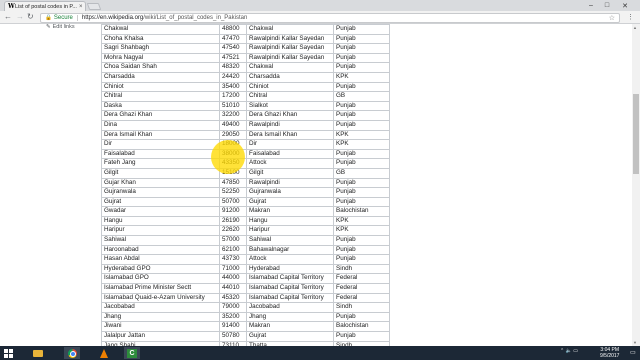 The image size is (640, 360). Describe the element at coordinates (233, 192) in the screenshot. I see `cell-postal-code: 52250` at that location.